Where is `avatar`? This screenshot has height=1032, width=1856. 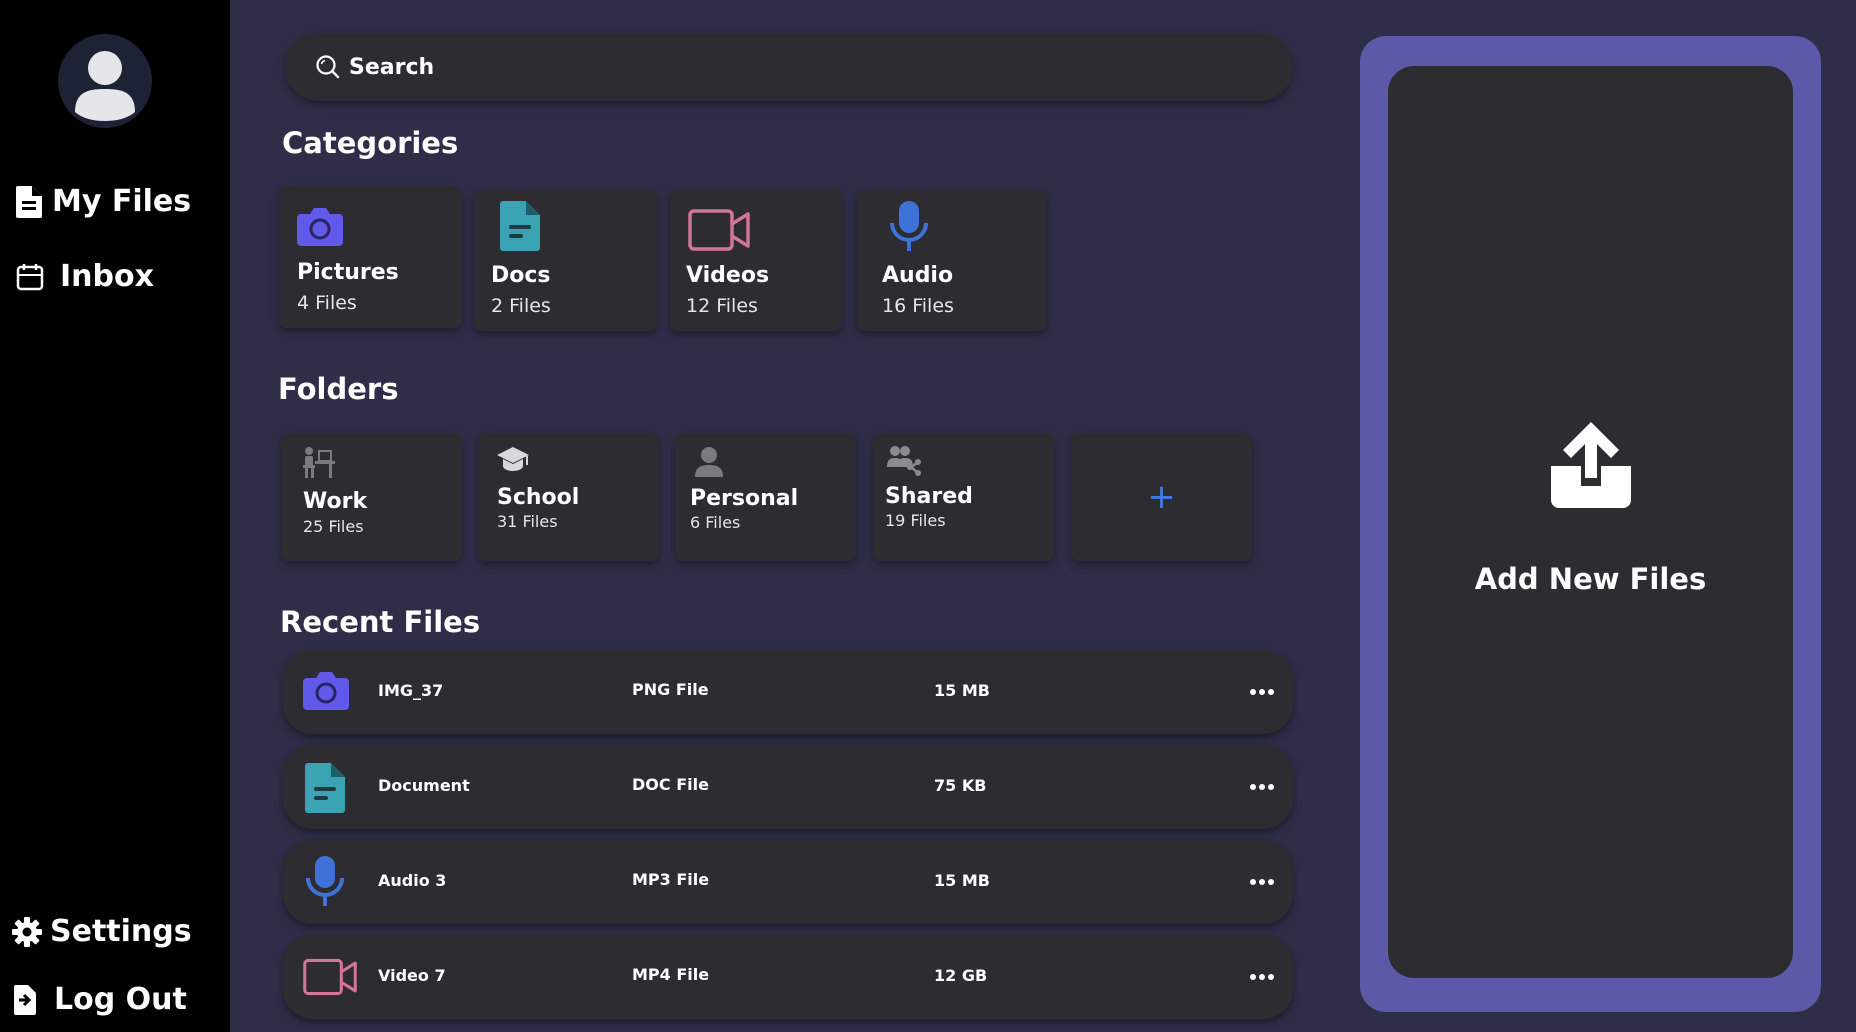
avatar is located at coordinates (105, 81).